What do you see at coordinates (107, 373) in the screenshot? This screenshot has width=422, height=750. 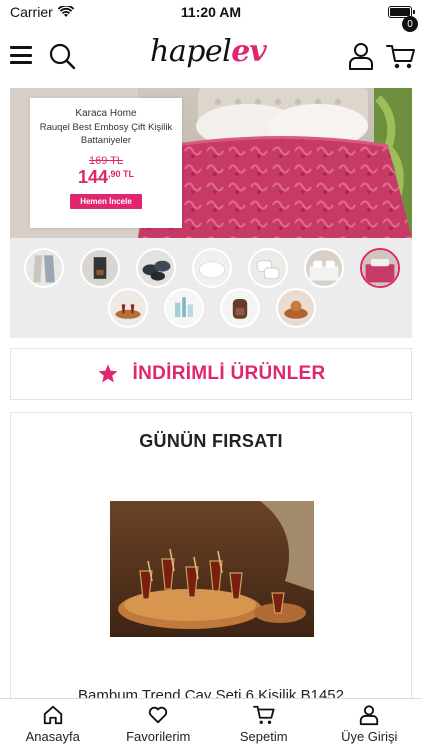 I see `star-icon` at bounding box center [107, 373].